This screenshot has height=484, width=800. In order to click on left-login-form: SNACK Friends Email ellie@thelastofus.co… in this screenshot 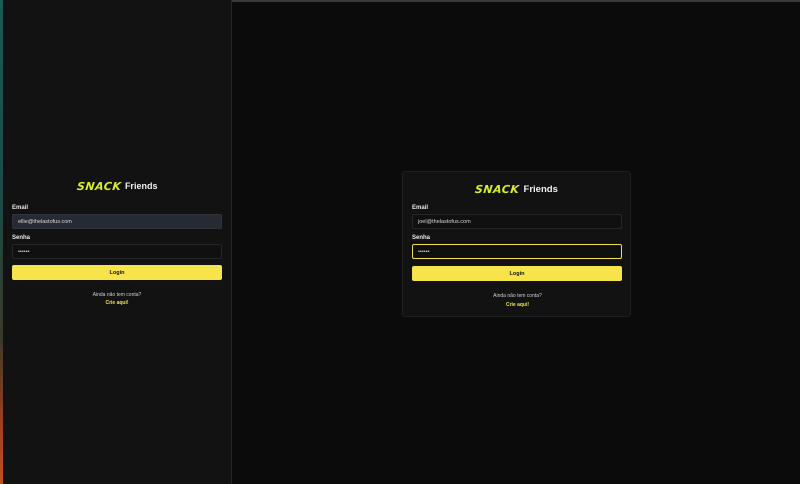, I will do `click(117, 242)`.